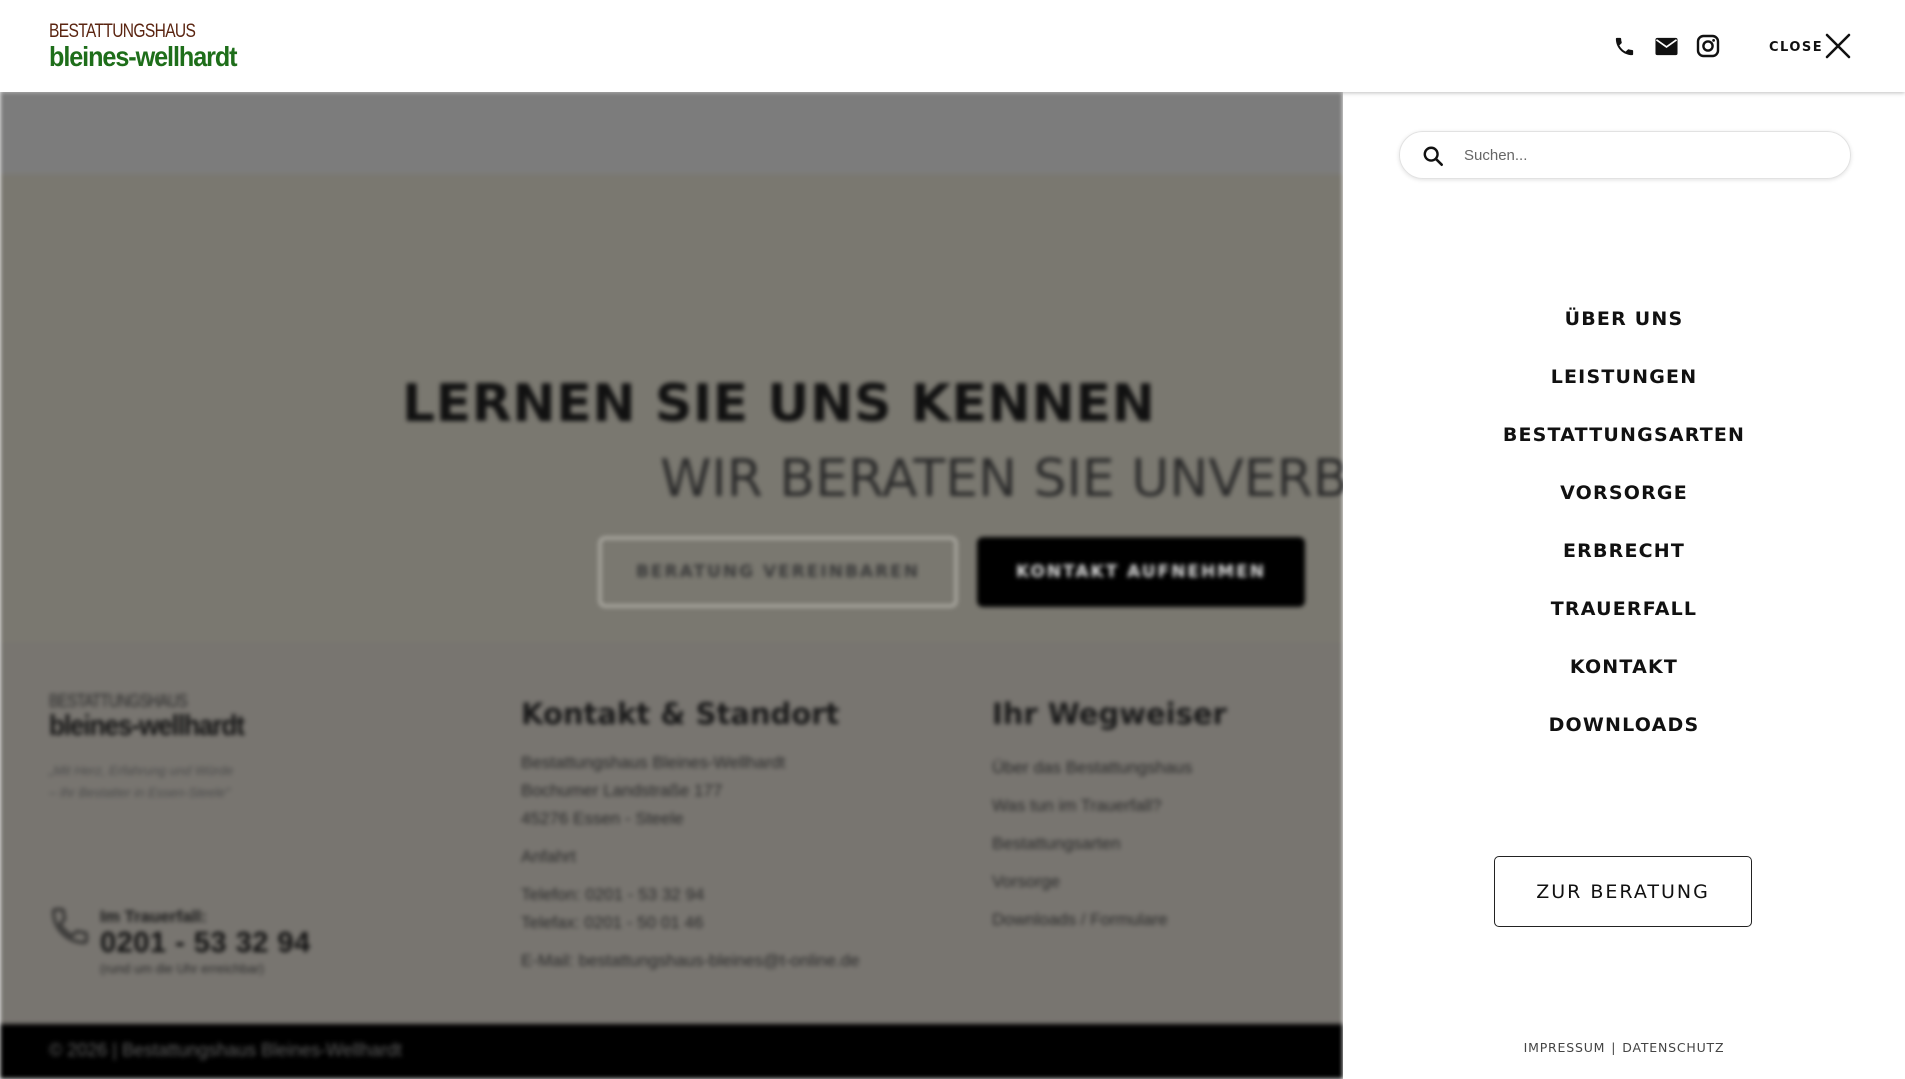  What do you see at coordinates (653, 762) in the screenshot?
I see `address-line: Bestattungshaus Bleines-Wellhardt` at bounding box center [653, 762].